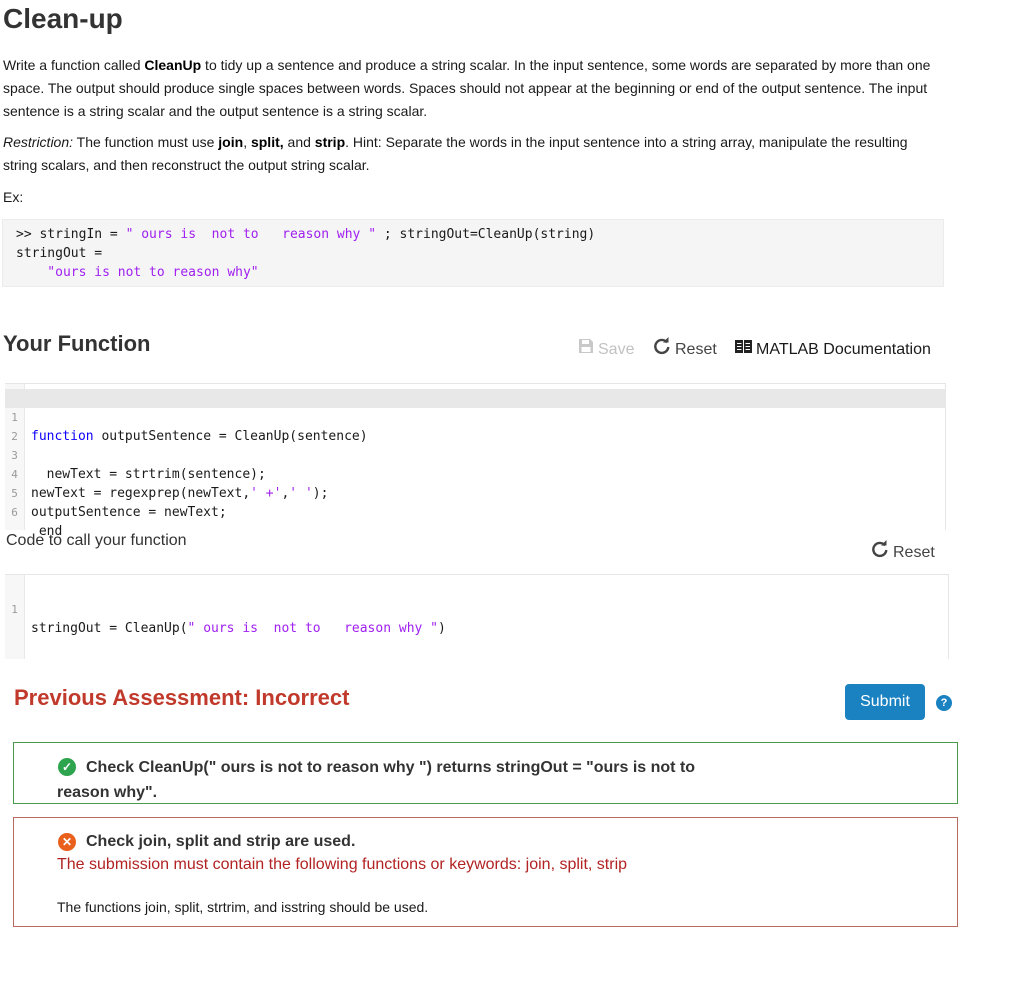 This screenshot has height=995, width=1024. Describe the element at coordinates (173, 65) in the screenshot. I see `function-name: CleanUp` at that location.